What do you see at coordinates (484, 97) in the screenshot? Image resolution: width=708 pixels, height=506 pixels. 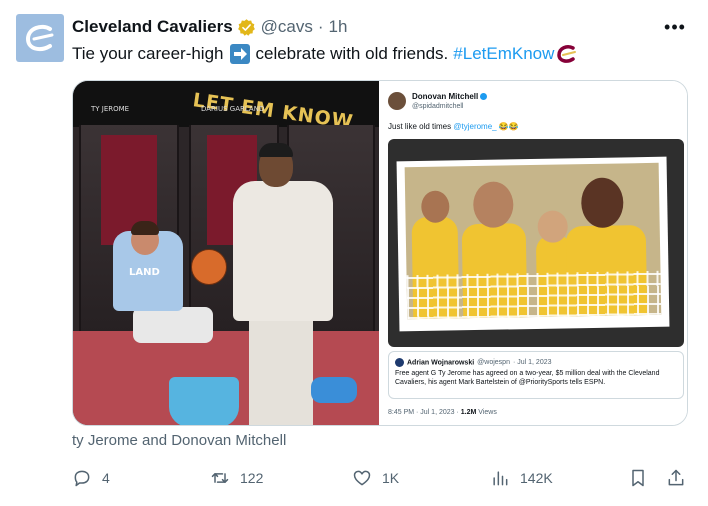 I see `embedded-verified-icon` at bounding box center [484, 97].